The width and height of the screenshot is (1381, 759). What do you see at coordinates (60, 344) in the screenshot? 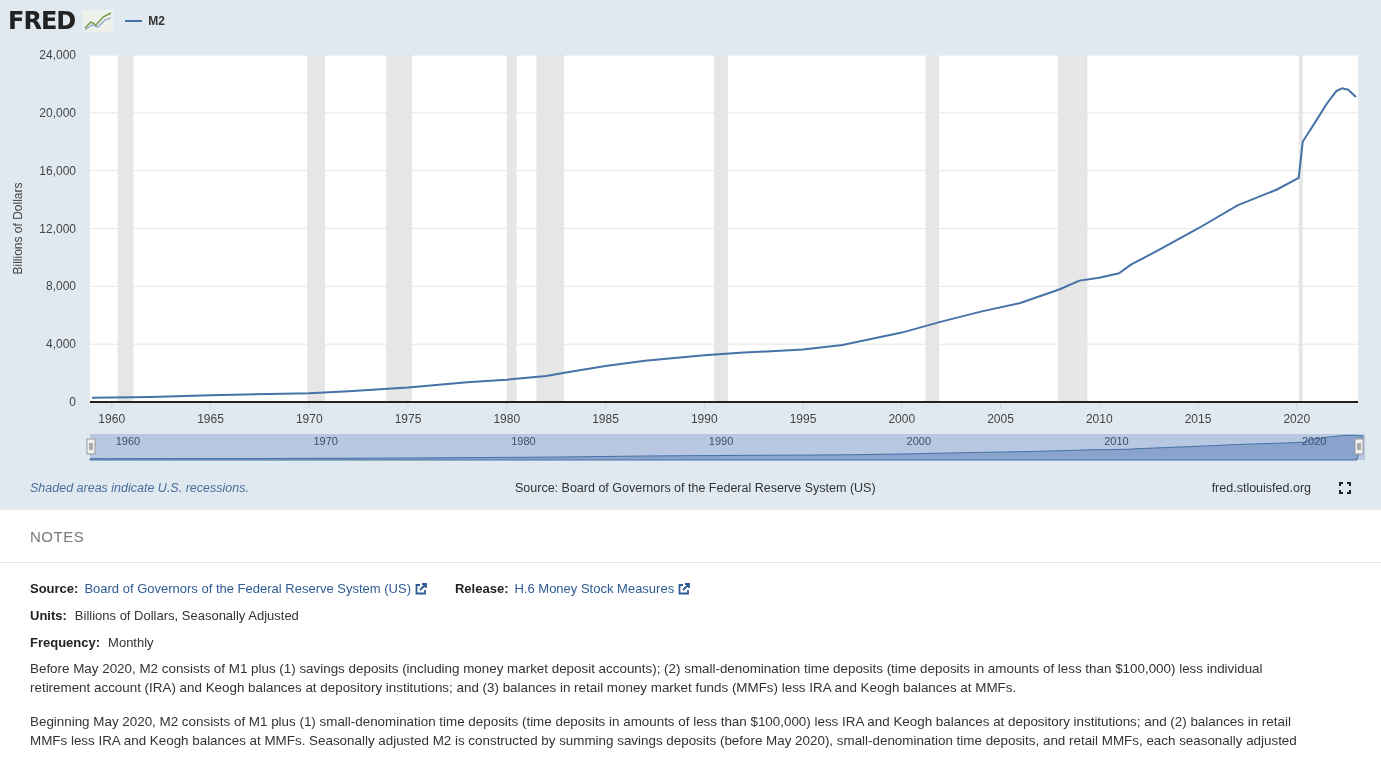
I see `y-tick-label: 4,000` at bounding box center [60, 344].